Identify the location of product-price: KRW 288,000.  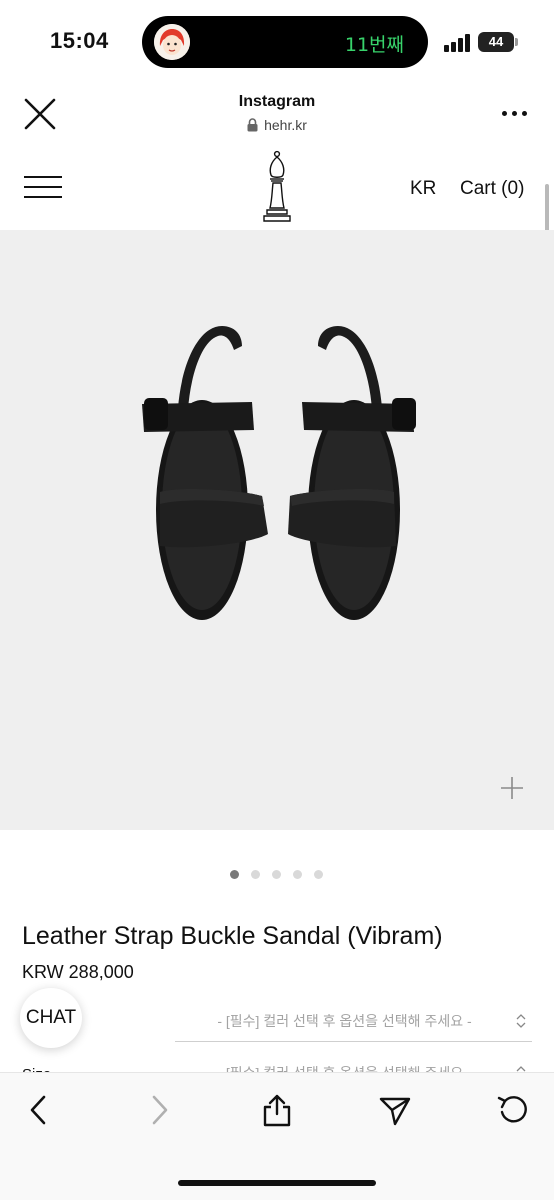
(78, 972).